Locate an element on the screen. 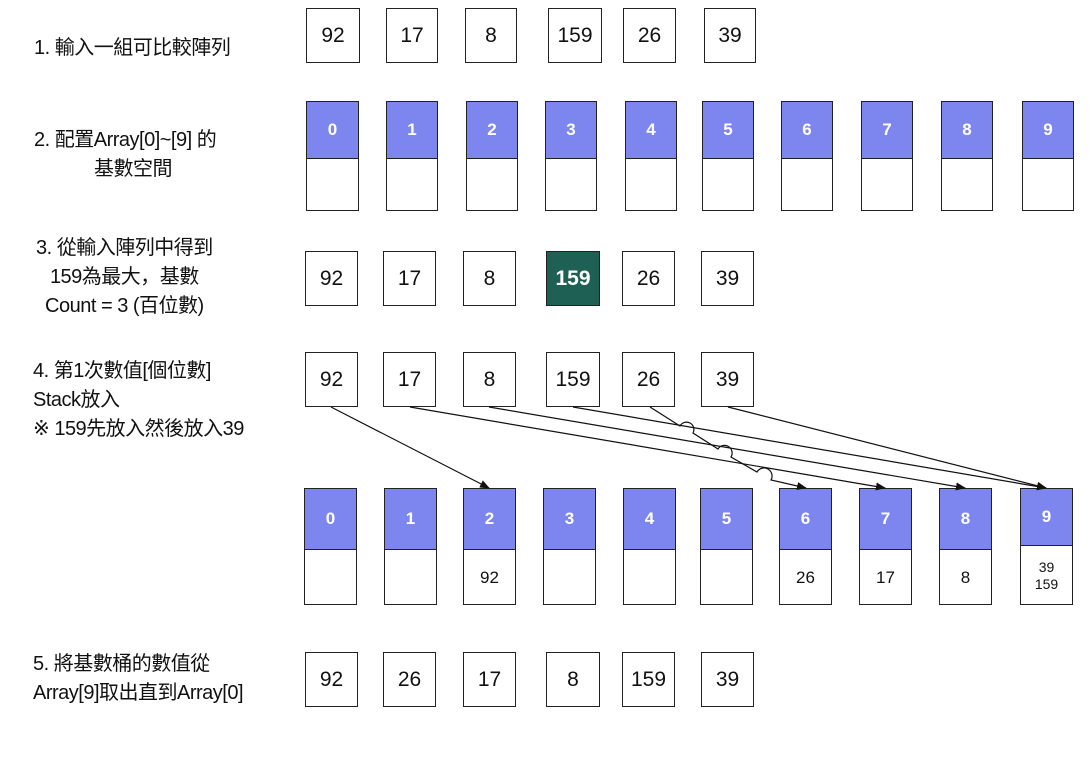 The height and width of the screenshot is (777, 1092). distribution-arrows is located at coordinates (688, 448).